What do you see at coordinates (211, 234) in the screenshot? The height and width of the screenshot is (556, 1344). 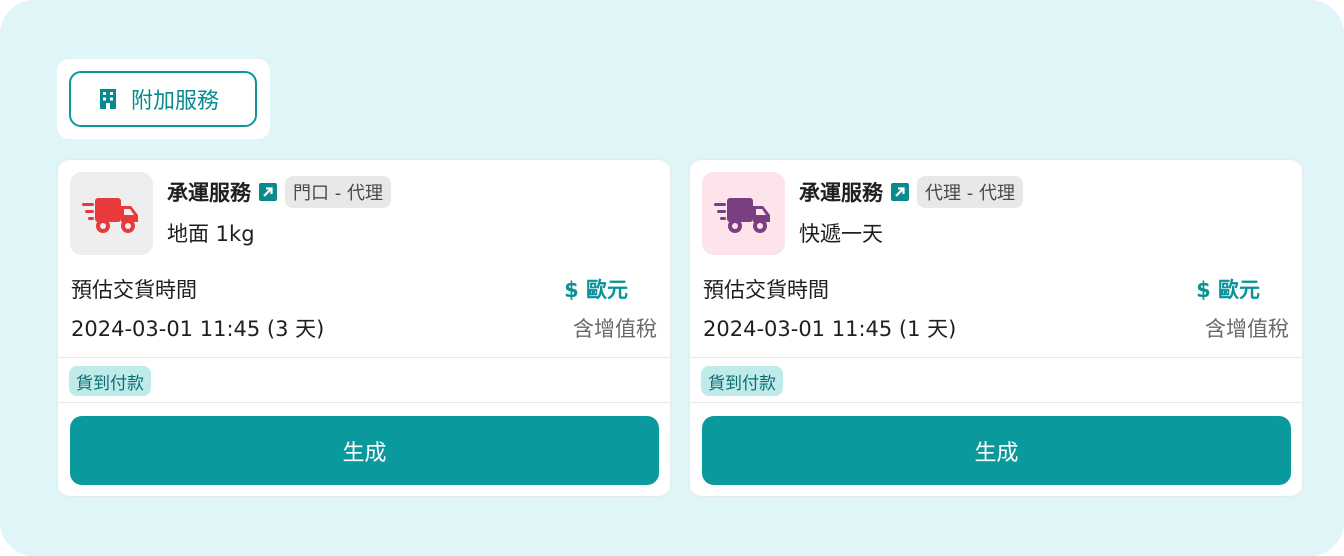 I see `service-name: 地面 1kg` at bounding box center [211, 234].